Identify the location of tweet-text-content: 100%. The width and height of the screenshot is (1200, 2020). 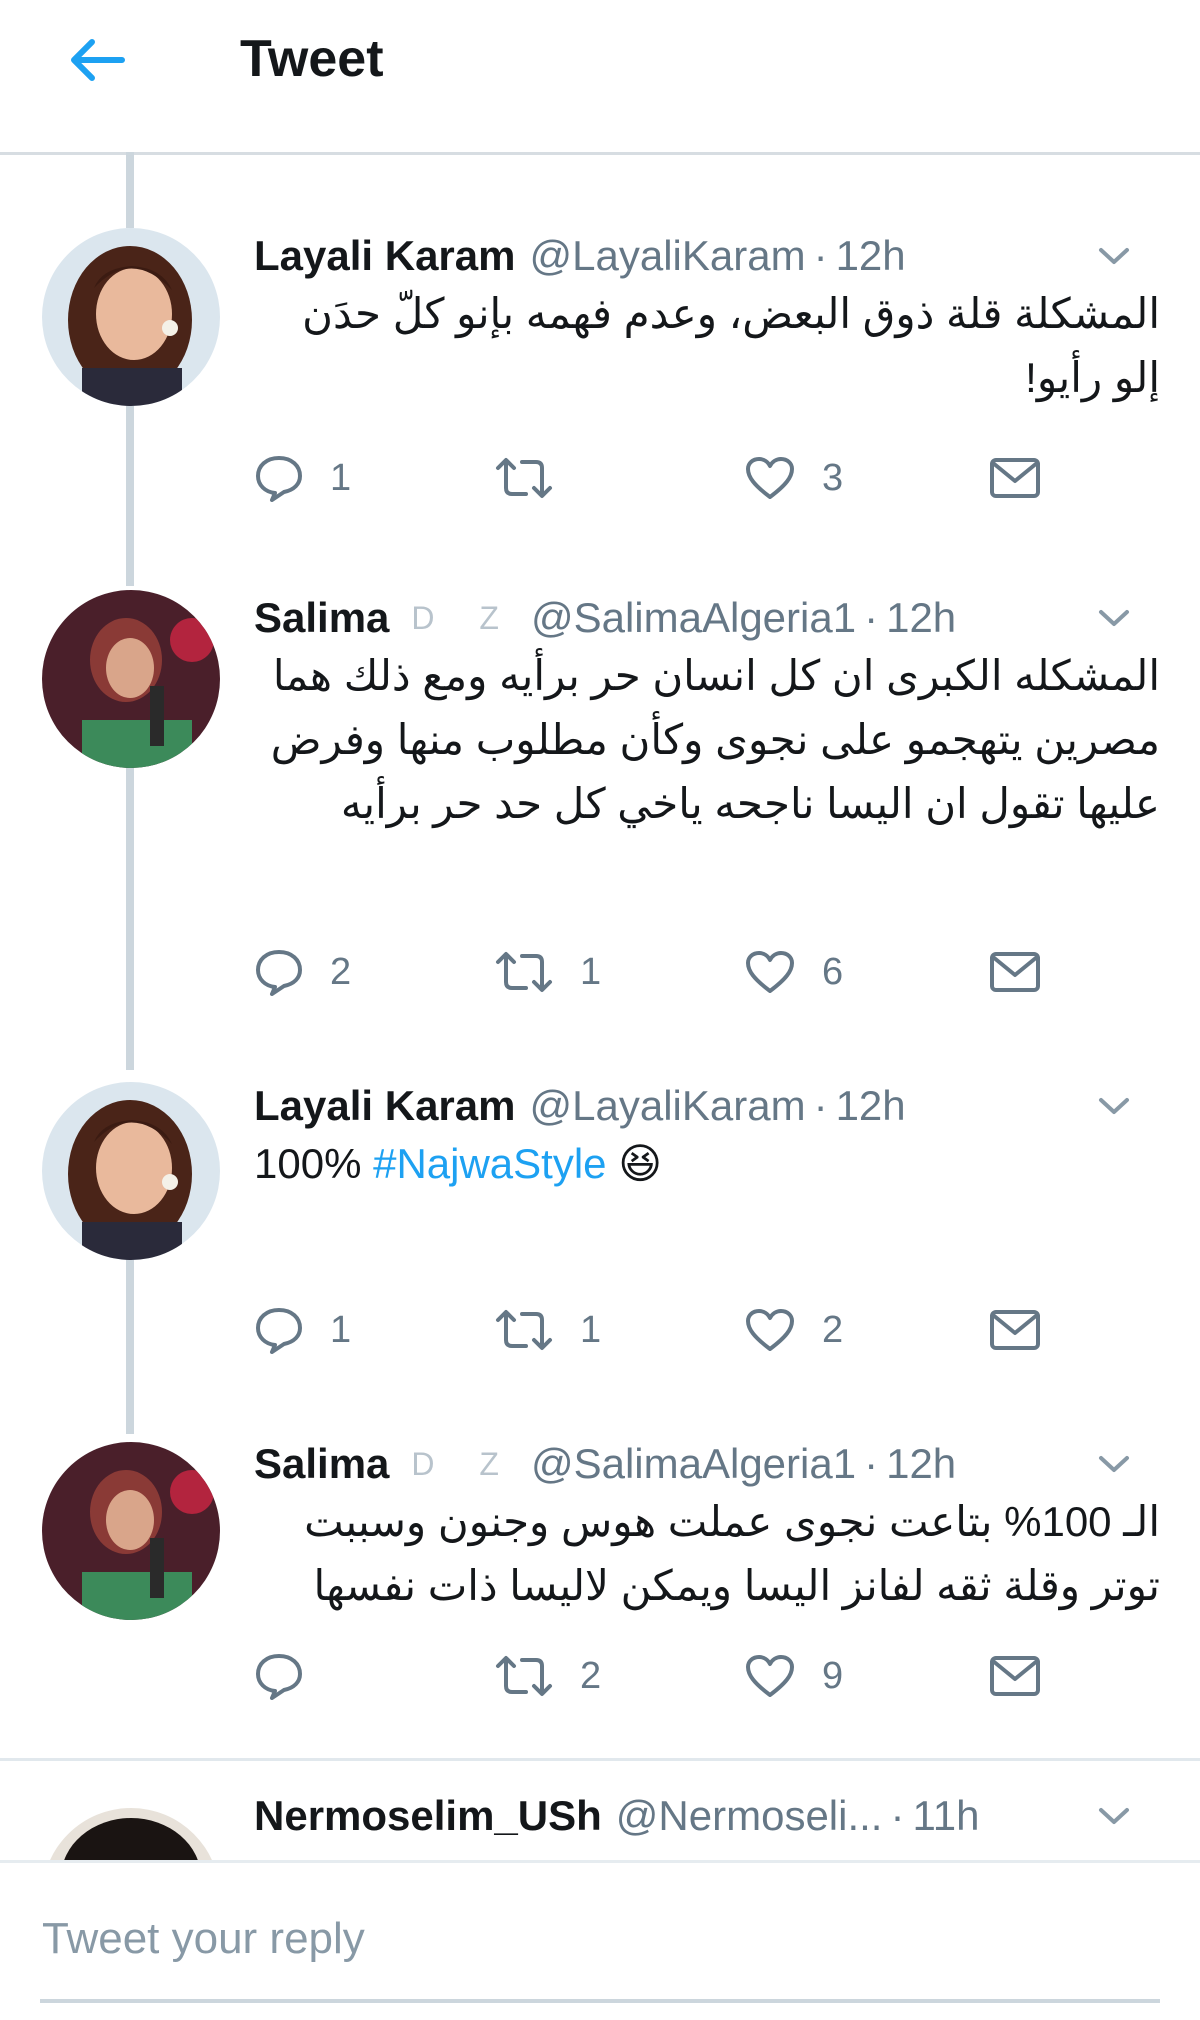
(308, 1163).